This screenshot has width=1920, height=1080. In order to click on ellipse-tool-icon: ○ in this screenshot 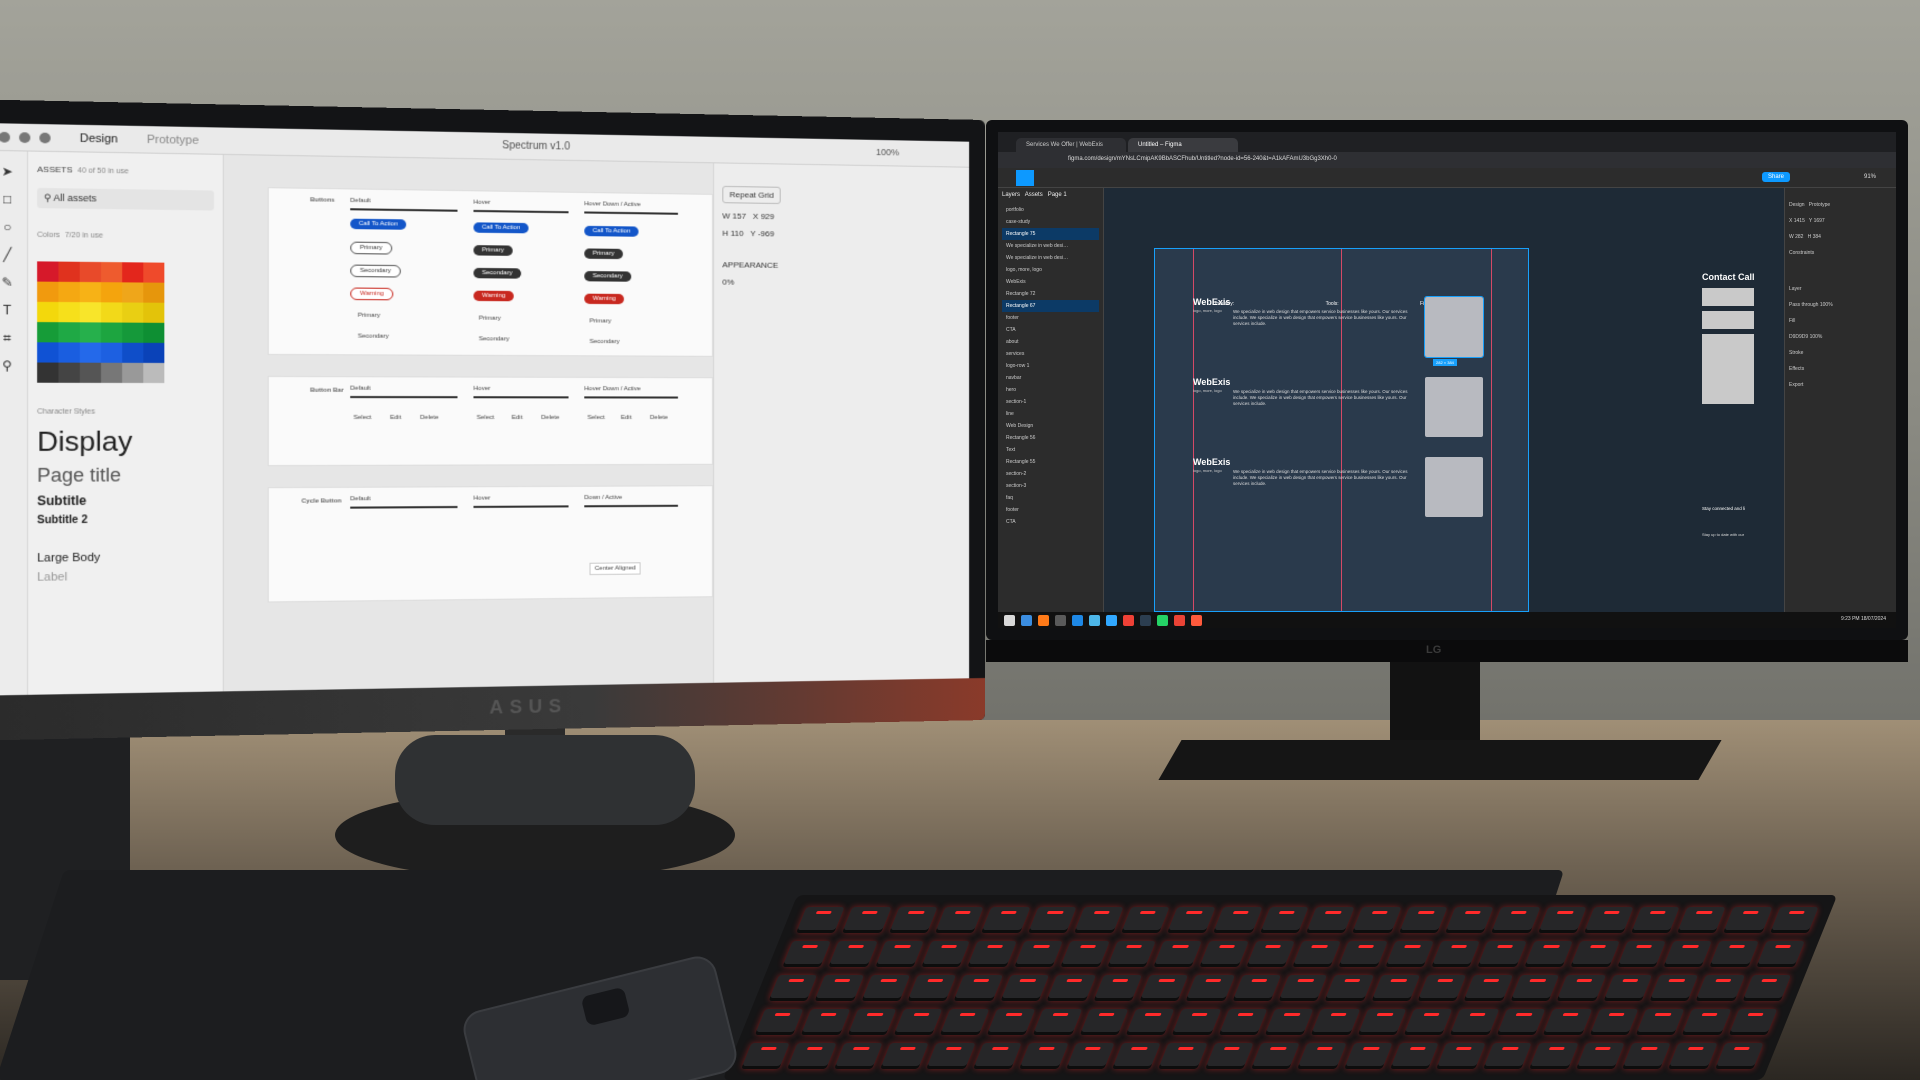, I will do `click(7, 226)`.